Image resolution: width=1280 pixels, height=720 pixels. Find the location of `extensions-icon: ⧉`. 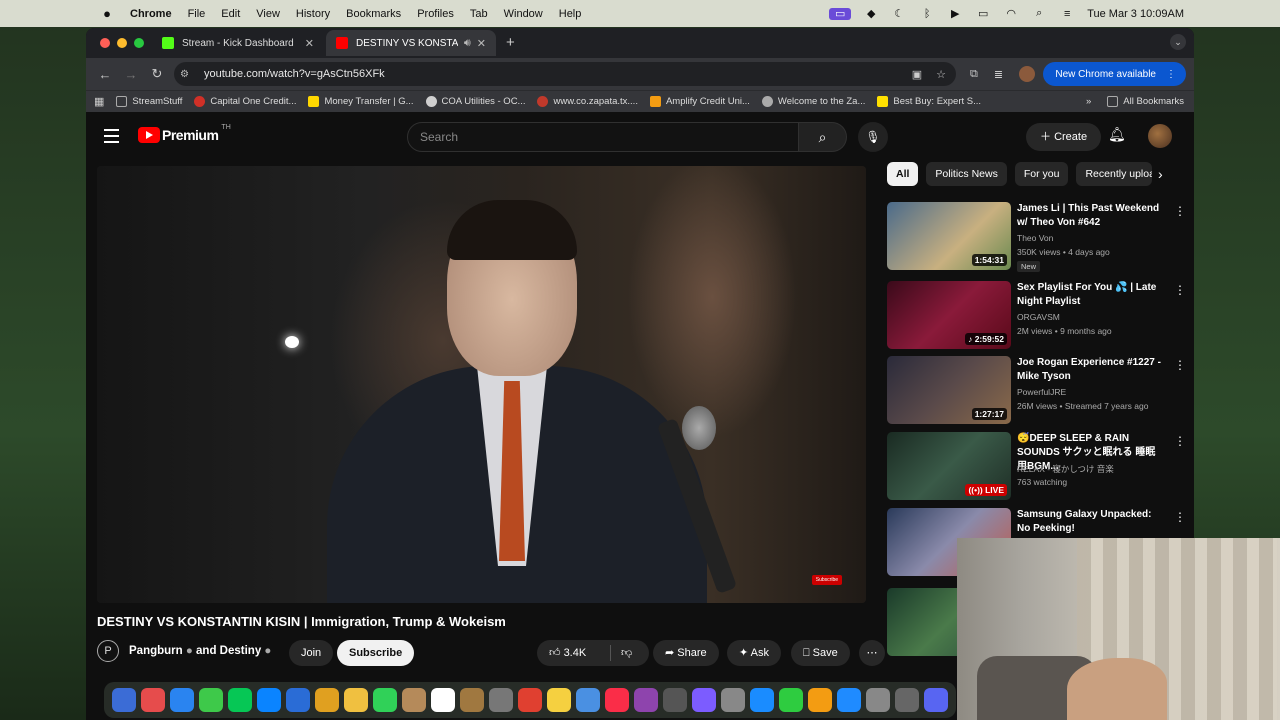

extensions-icon: ⧉ is located at coordinates (974, 74).